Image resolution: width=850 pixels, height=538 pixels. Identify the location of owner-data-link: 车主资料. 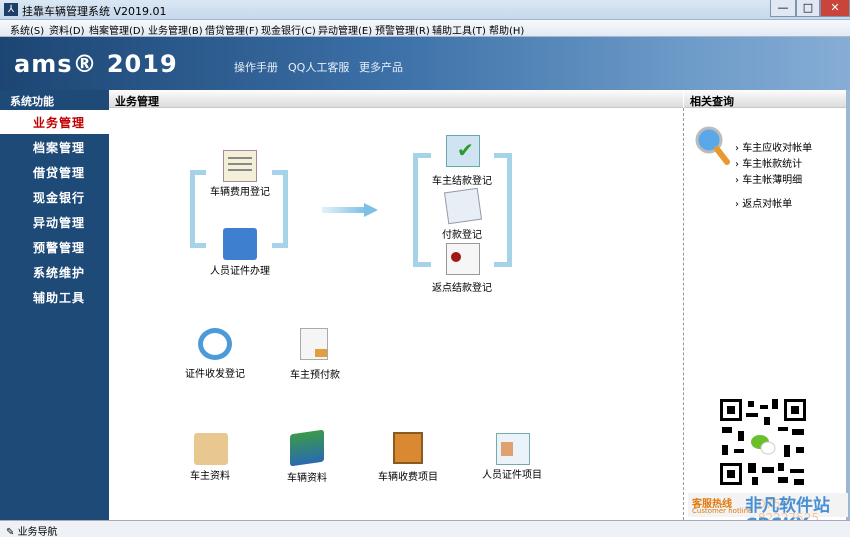
(210, 474).